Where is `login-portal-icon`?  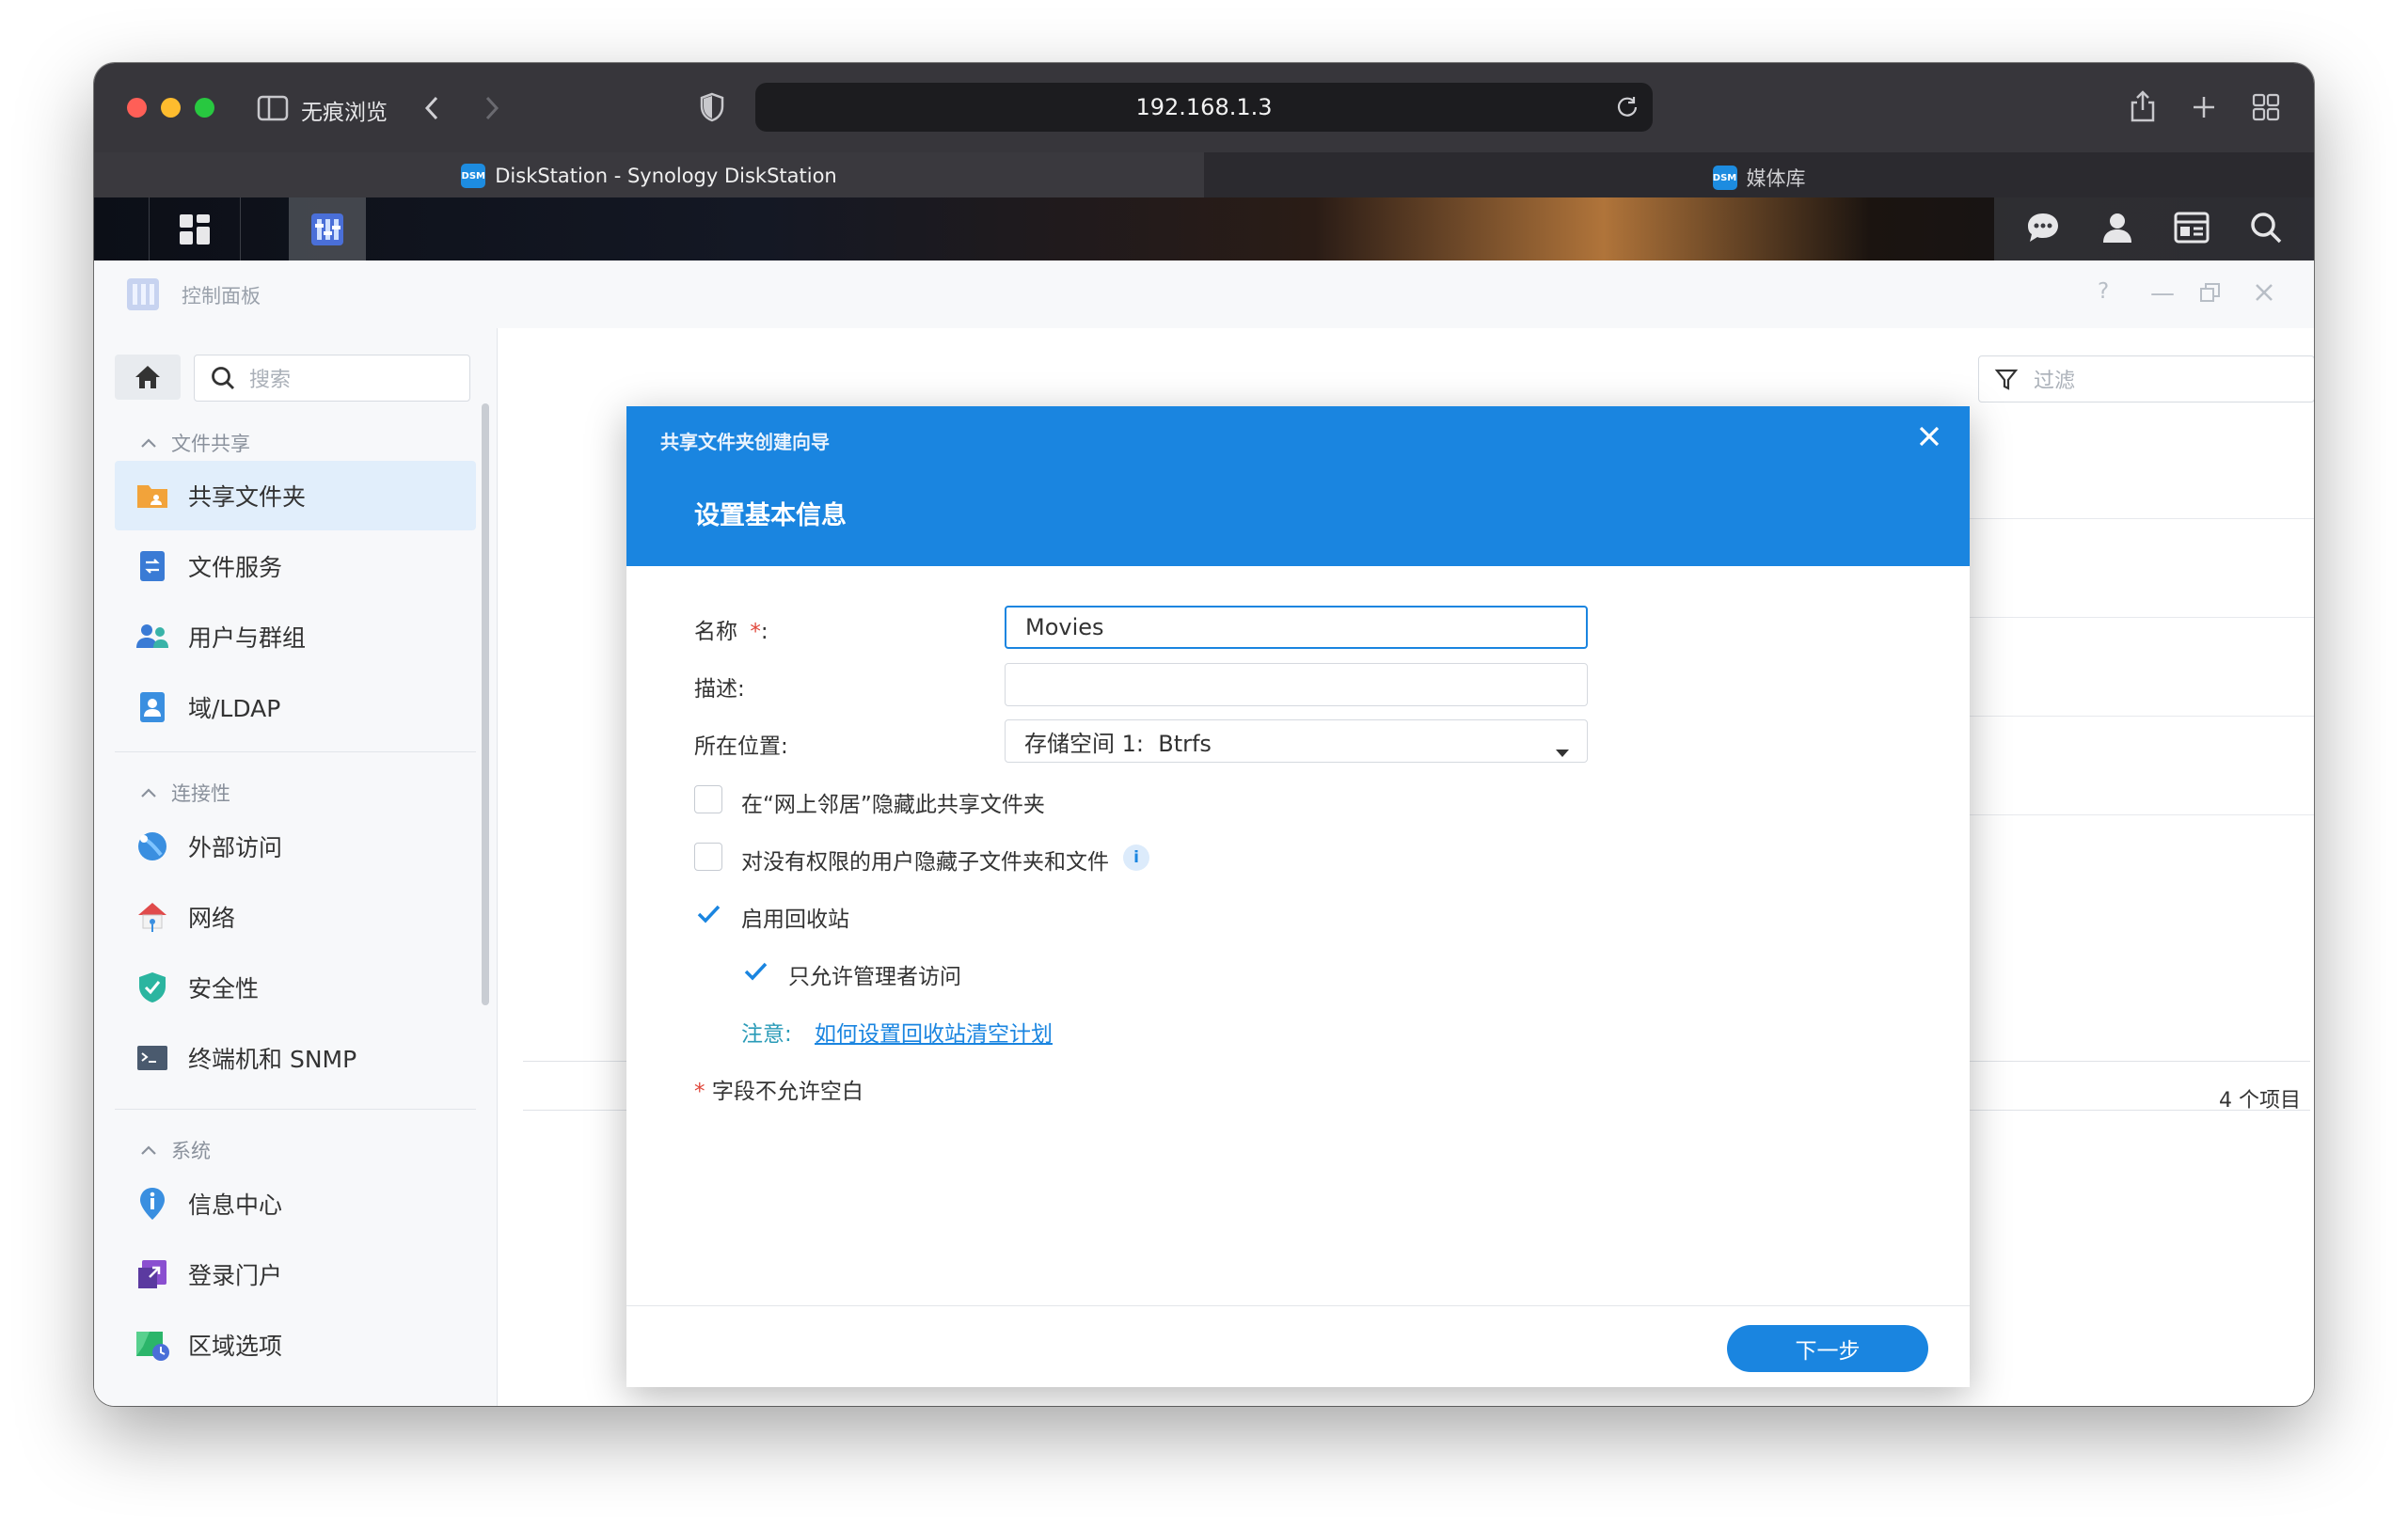 login-portal-icon is located at coordinates (152, 1274).